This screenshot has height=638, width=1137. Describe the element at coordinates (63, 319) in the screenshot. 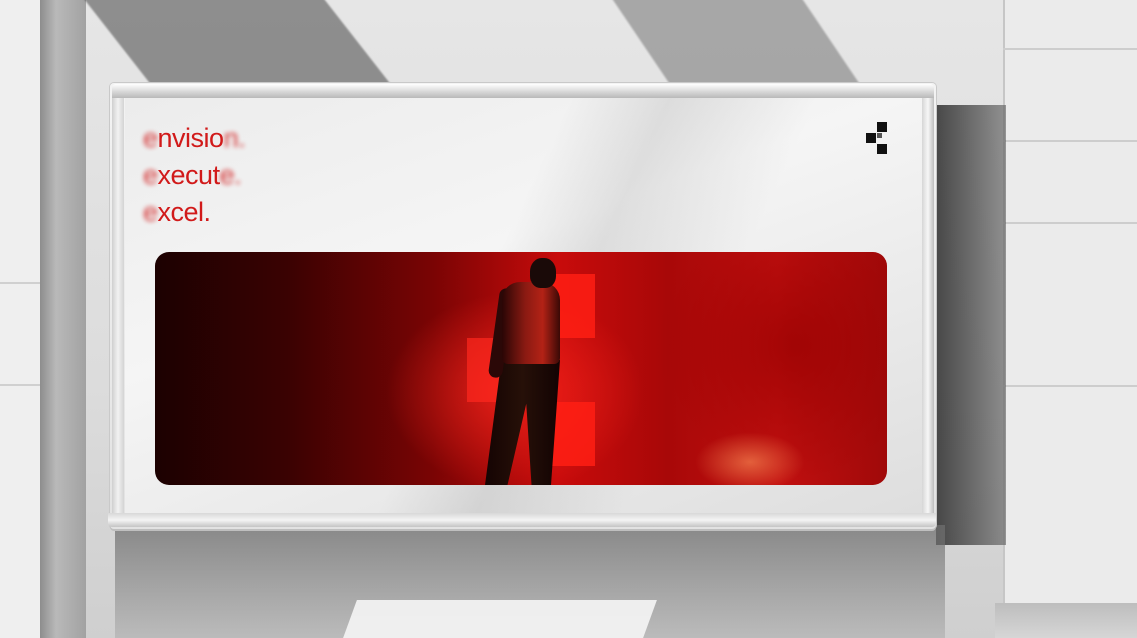

I see `wall-pillar` at that location.